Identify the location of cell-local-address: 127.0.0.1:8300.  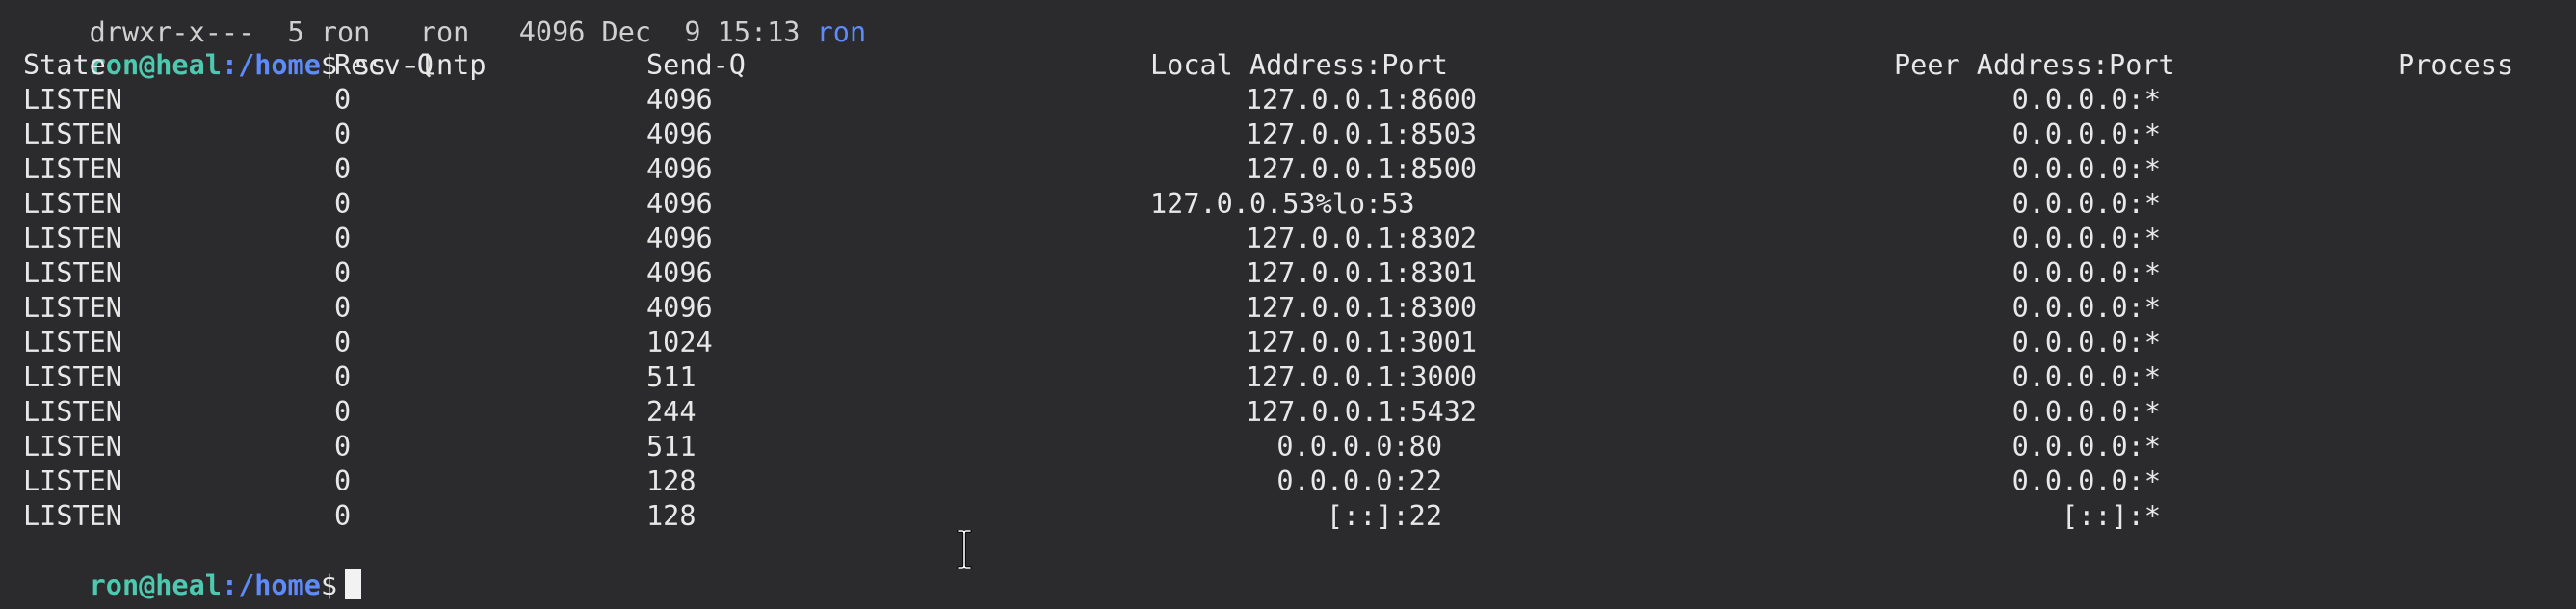
(1361, 308).